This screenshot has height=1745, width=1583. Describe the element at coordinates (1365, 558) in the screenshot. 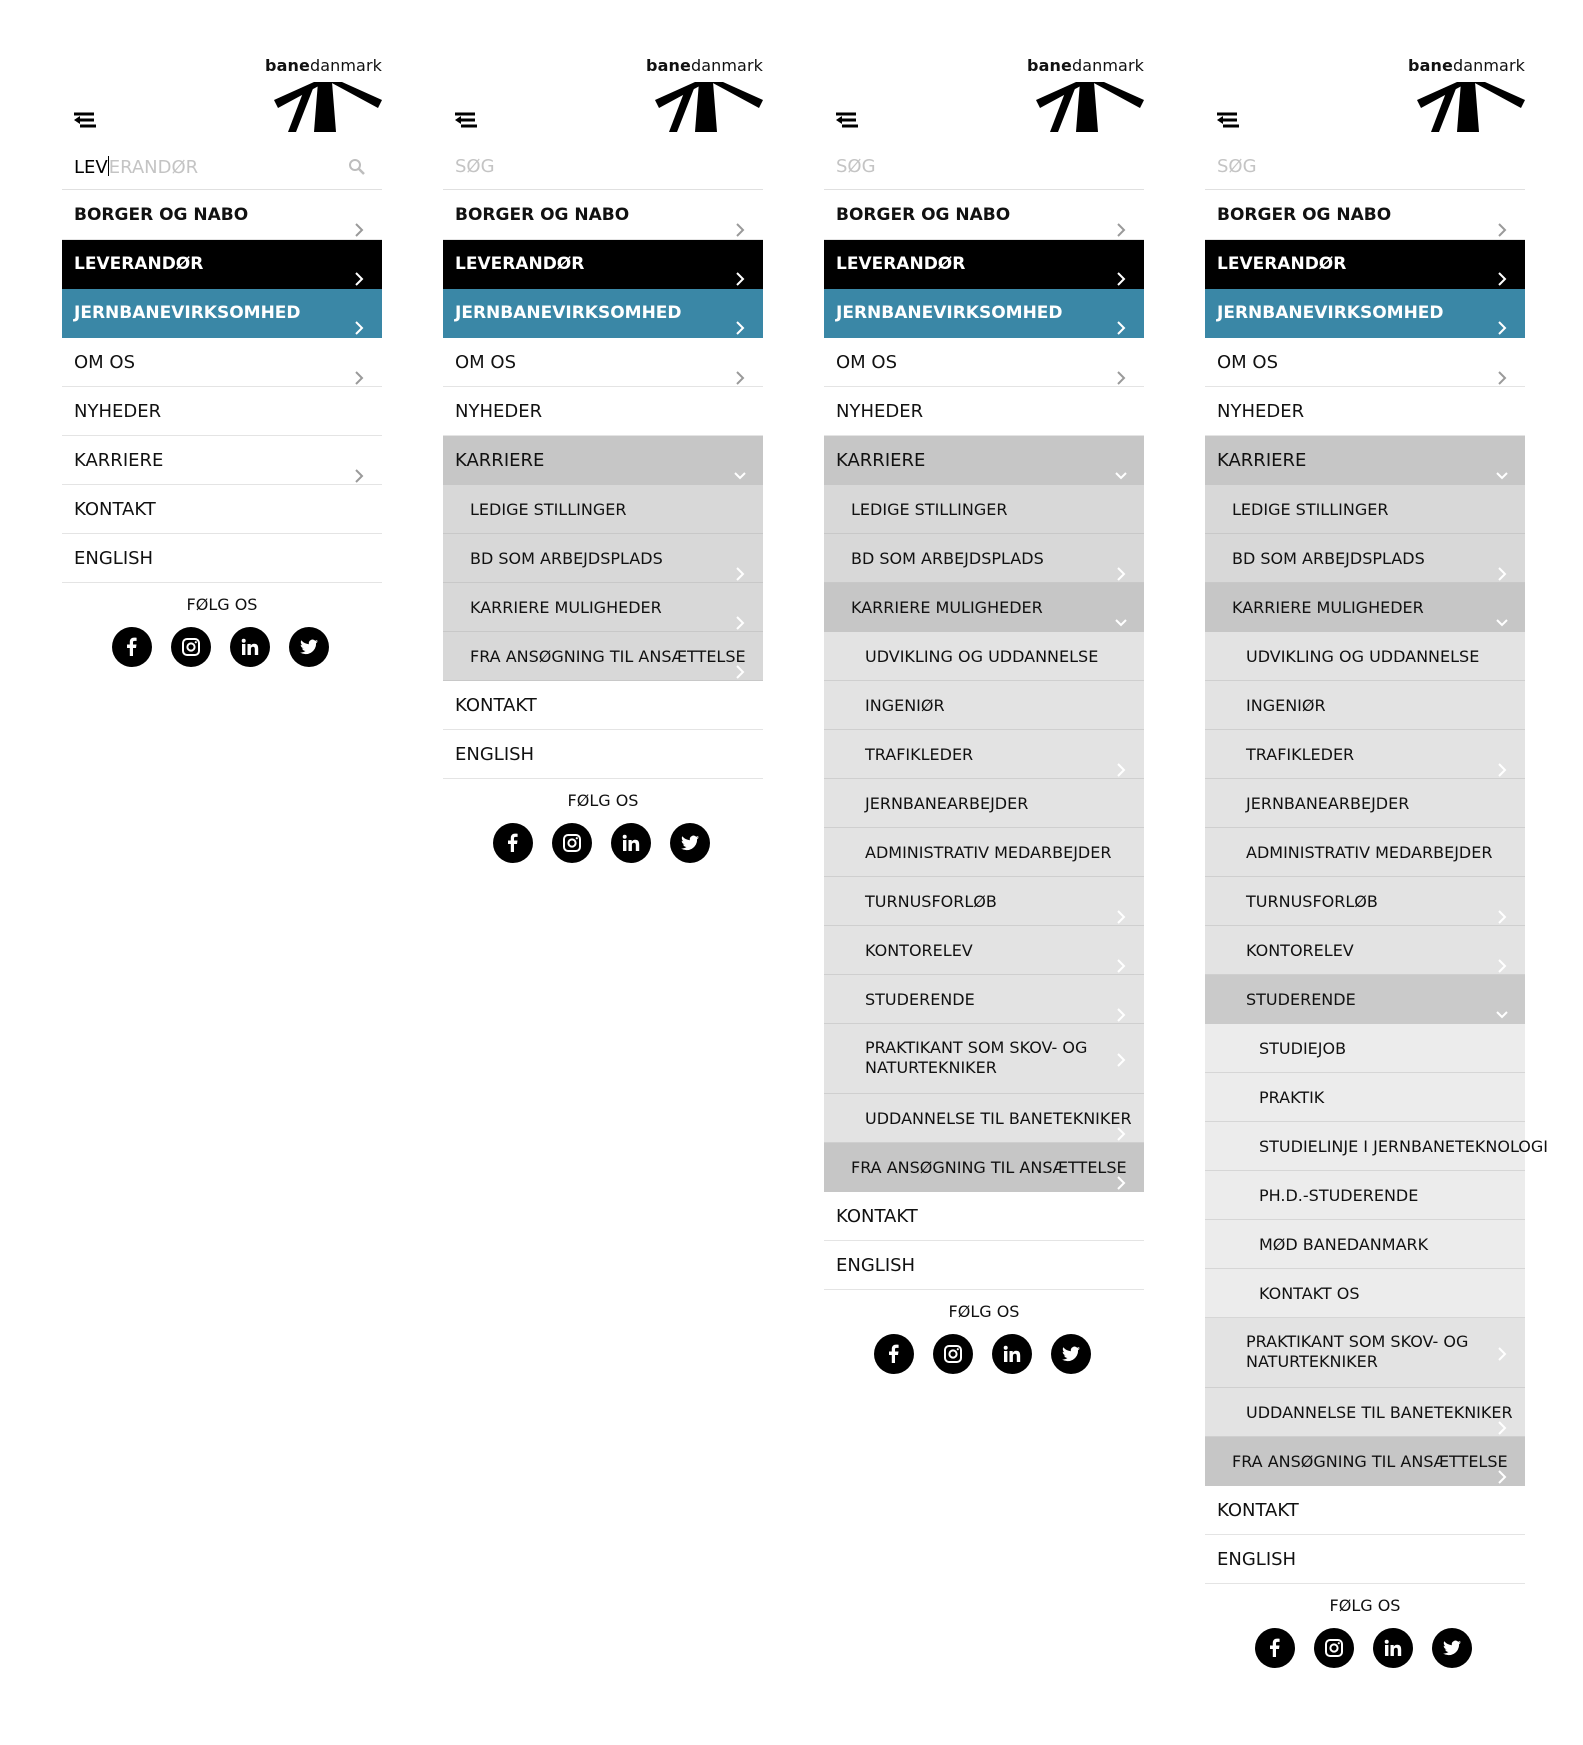

I see `nav-item-bd-som-arbejdsplads: BD SOM ARBEJDSPLADS` at that location.